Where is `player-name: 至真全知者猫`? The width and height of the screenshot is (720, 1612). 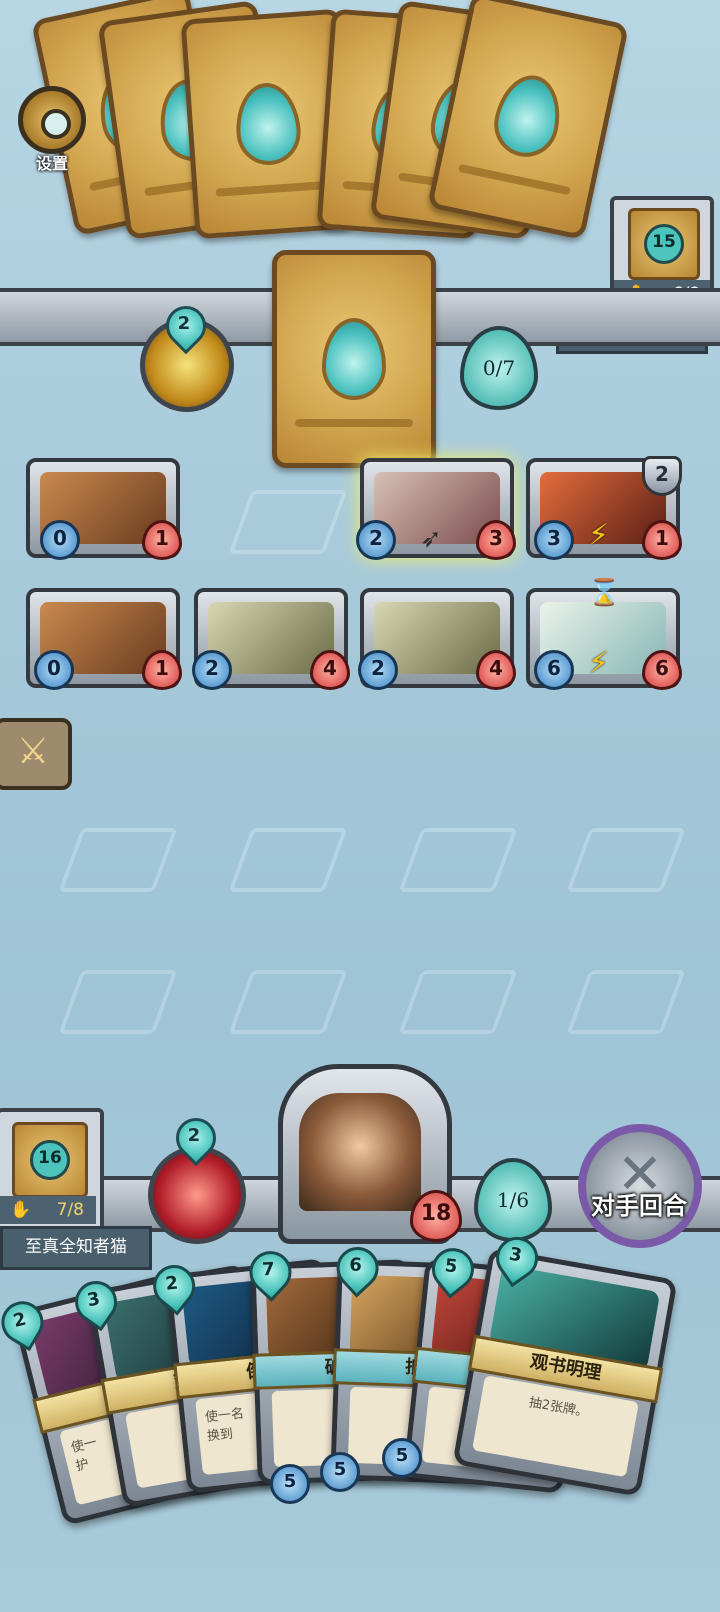 player-name: 至真全知者猫 is located at coordinates (76, 1247).